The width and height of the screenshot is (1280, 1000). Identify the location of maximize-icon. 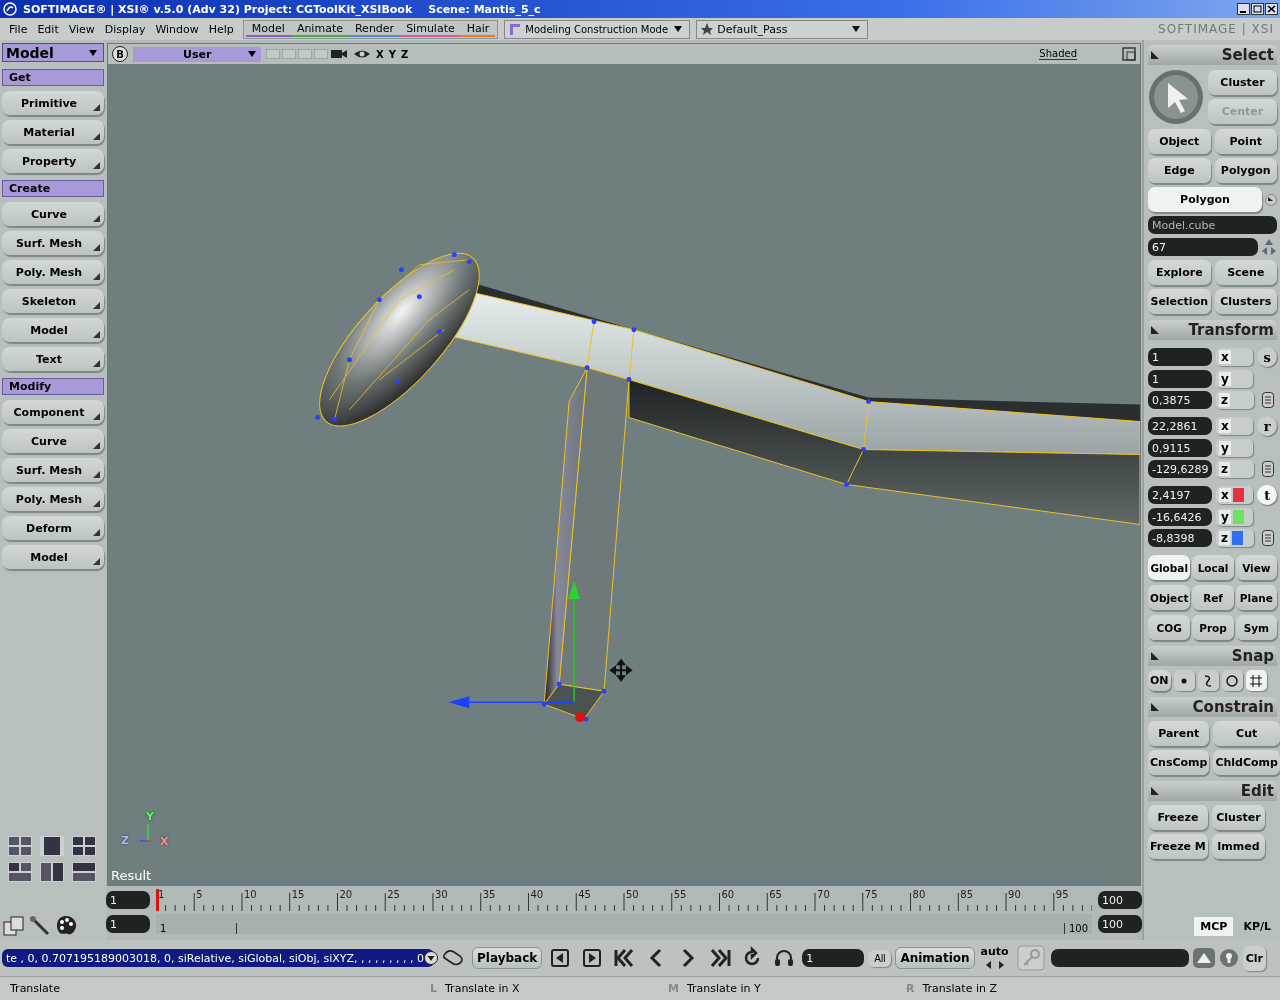
(1129, 54).